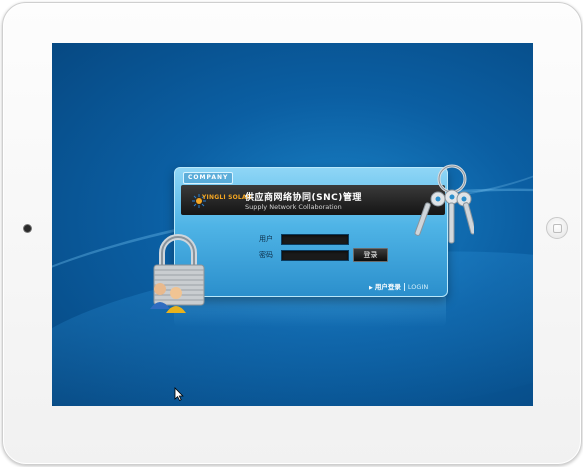 This screenshot has width=583, height=467. What do you see at coordinates (388, 287) in the screenshot?
I see `footer-login-cn: 用户登录` at bounding box center [388, 287].